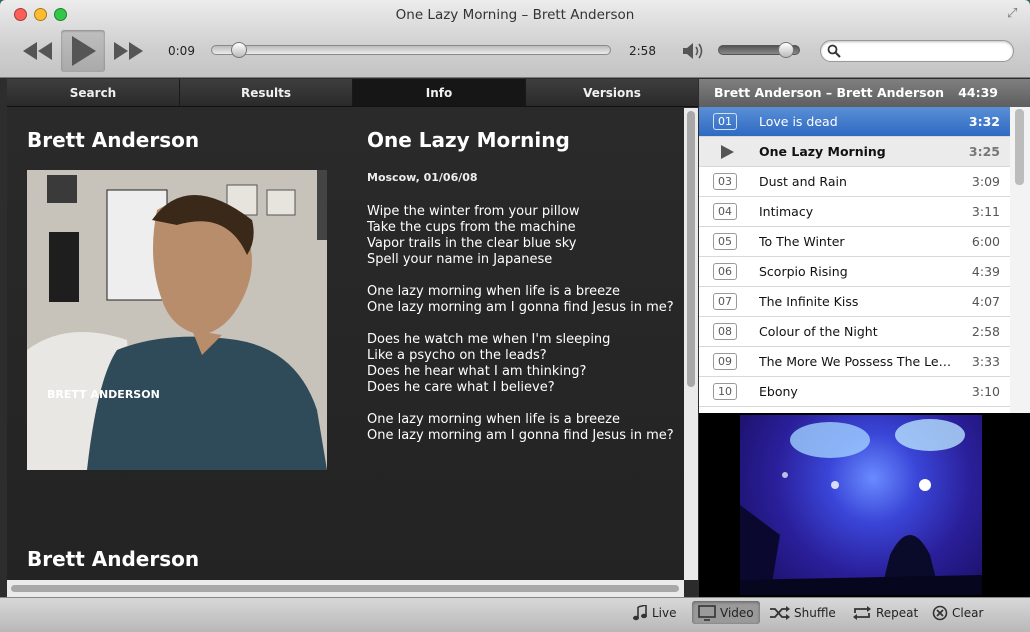  I want to click on repeat-button: Repeat, so click(885, 612).